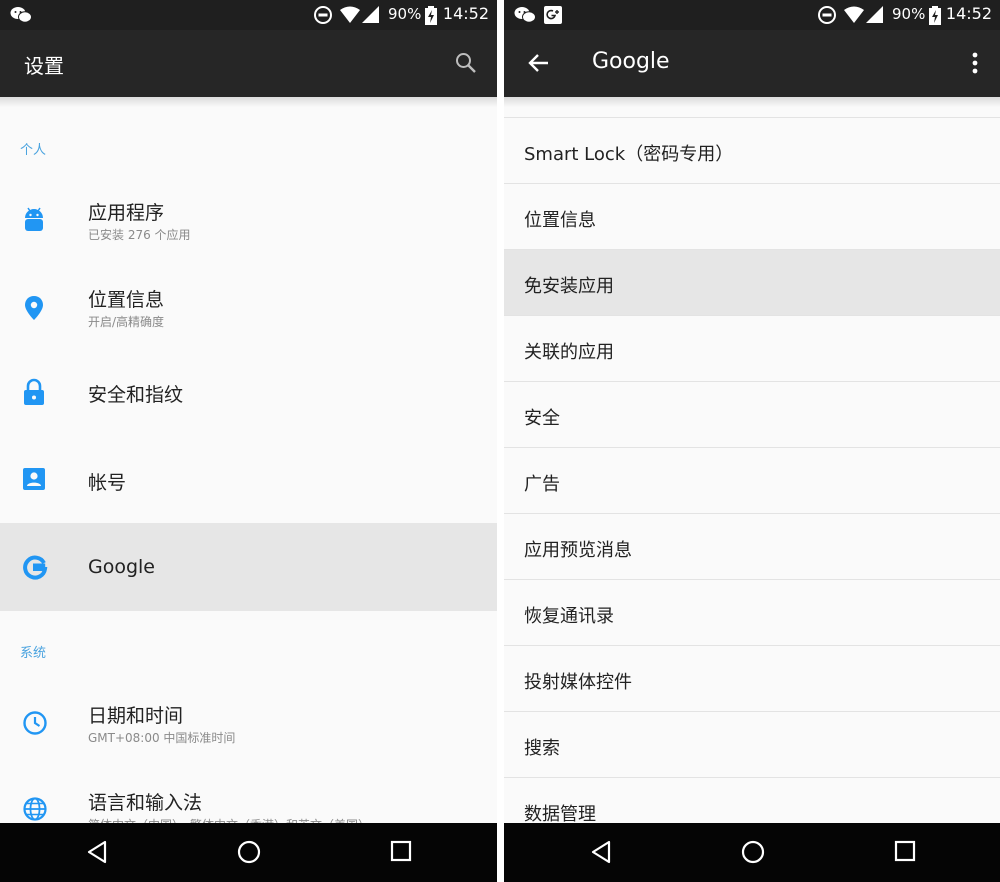 The image size is (1000, 882). Describe the element at coordinates (975, 63) in the screenshot. I see `more-options-icon` at that location.